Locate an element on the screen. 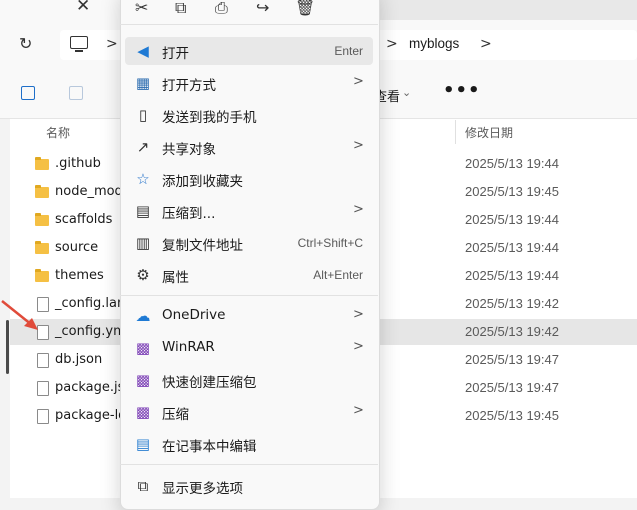 This screenshot has height=510, width=637. annotation-arrow-icon is located at coordinates (19, 315).